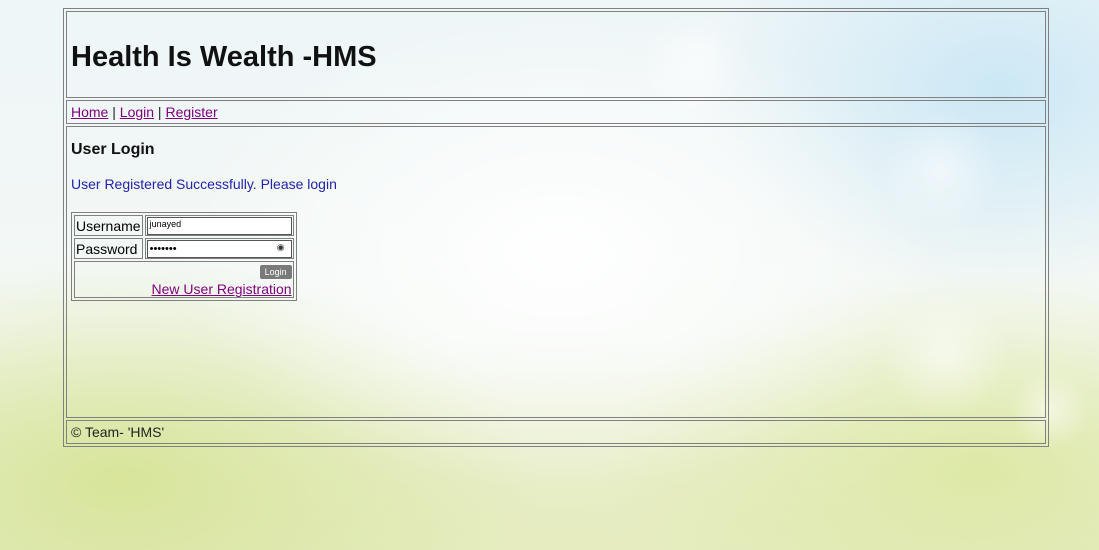 This screenshot has width=1099, height=550. What do you see at coordinates (163, 248) in the screenshot?
I see `password-value: •••••••` at bounding box center [163, 248].